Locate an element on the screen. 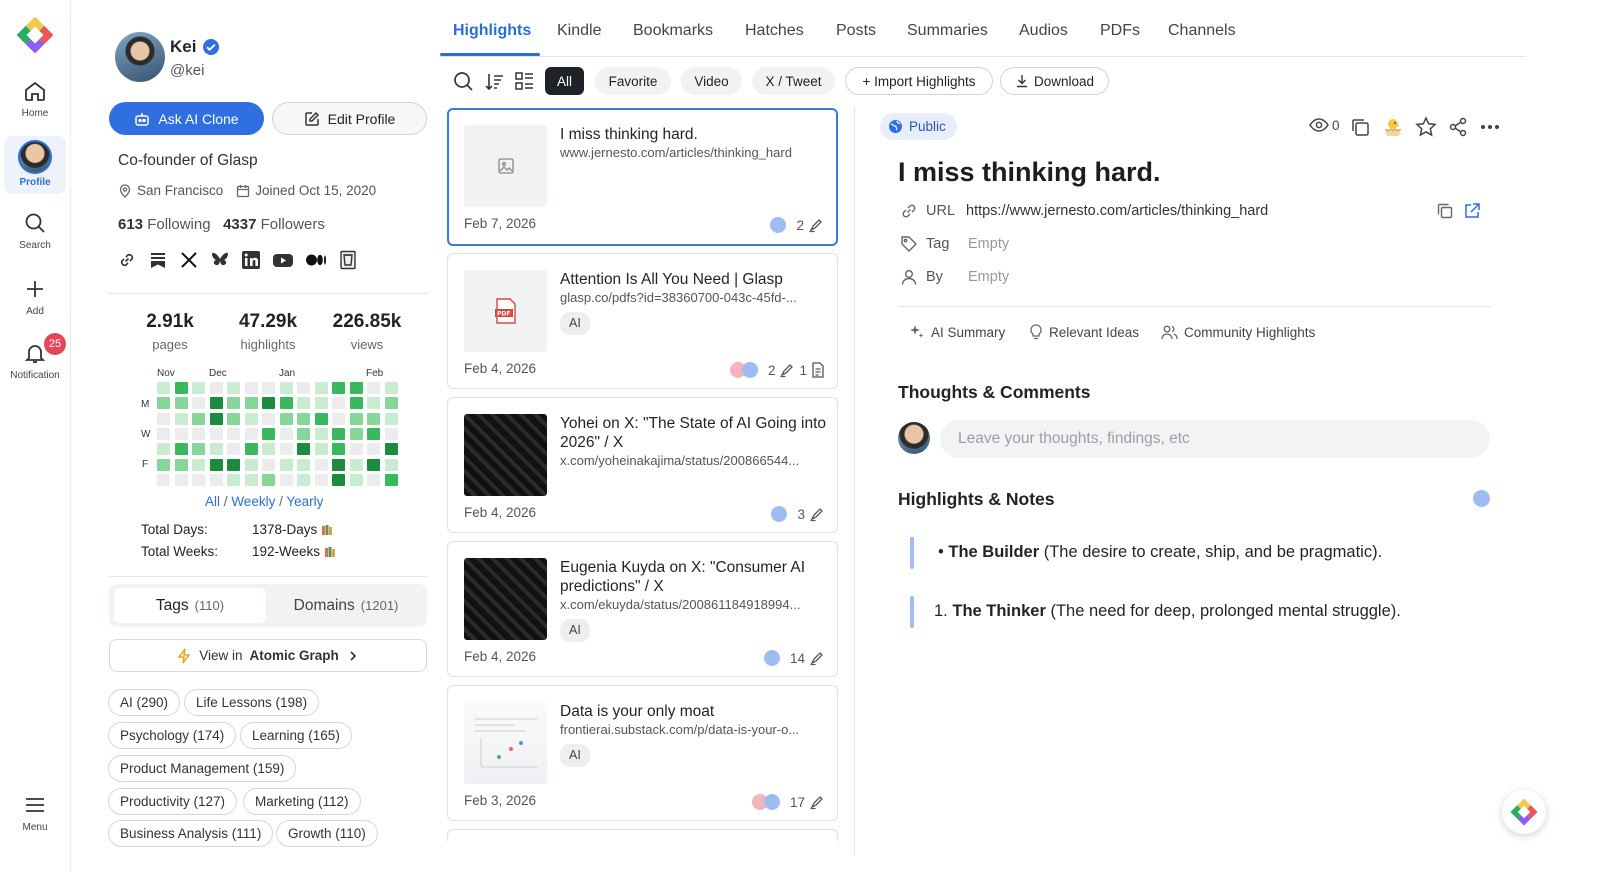 The width and height of the screenshot is (1600, 872). copy-url-icon is located at coordinates (1445, 211).